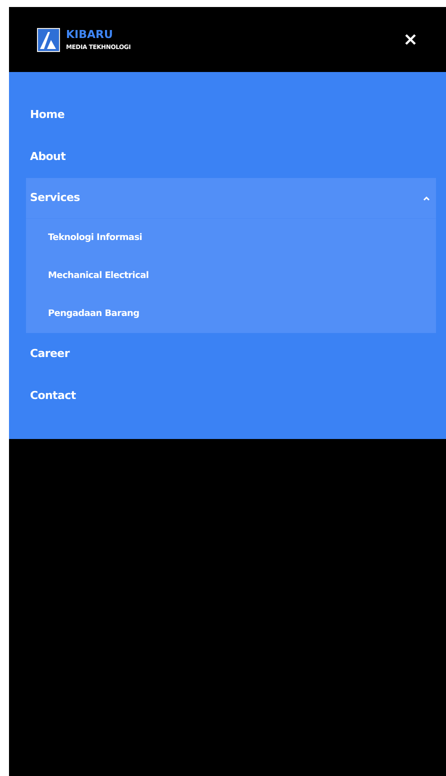 The height and width of the screenshot is (776, 446). What do you see at coordinates (231, 115) in the screenshot?
I see `menu-item: Home` at bounding box center [231, 115].